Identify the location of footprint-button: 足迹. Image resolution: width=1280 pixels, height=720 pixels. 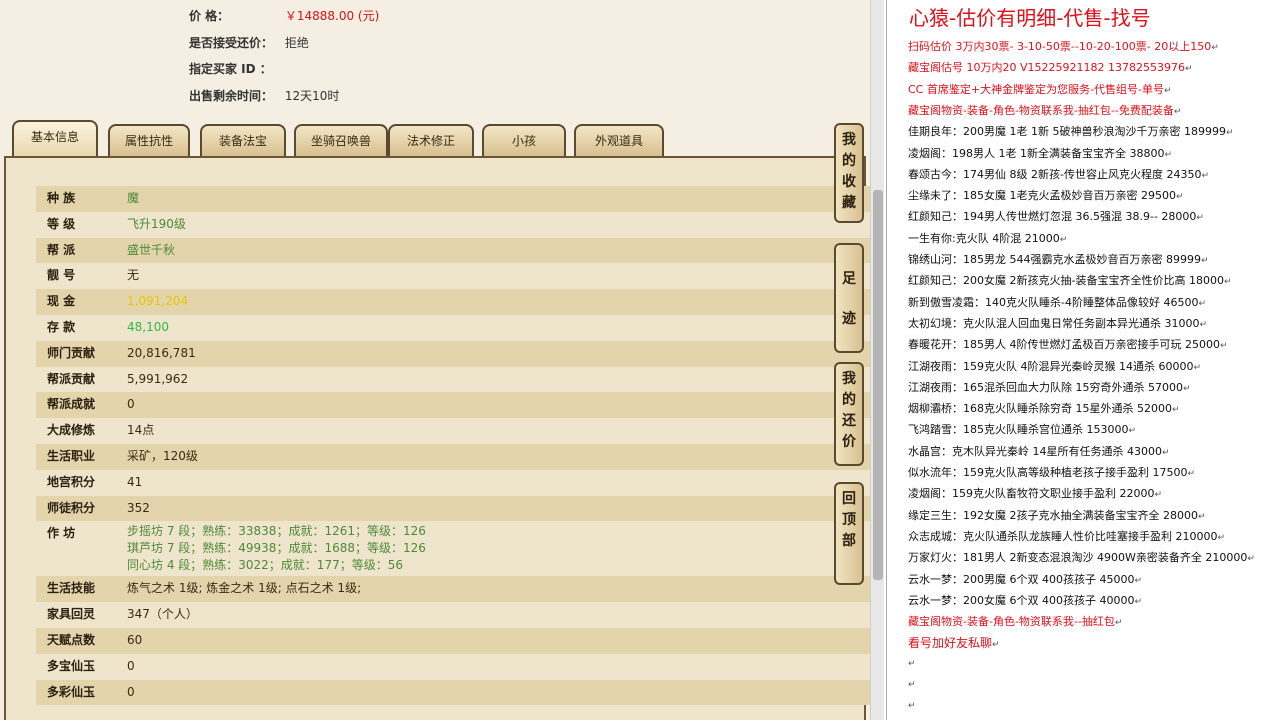
(849, 298).